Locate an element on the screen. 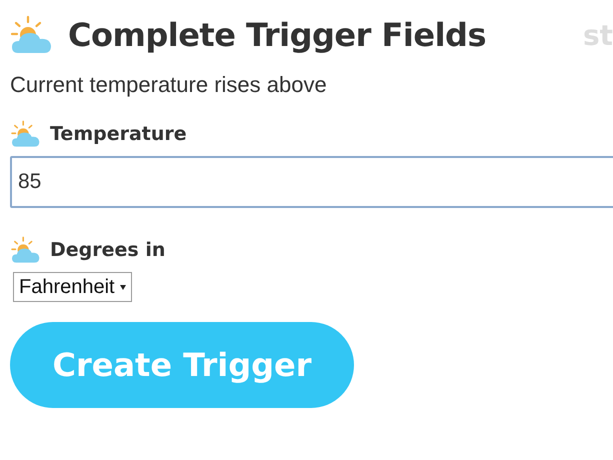 The height and width of the screenshot is (460, 613). field-label: Degrees in is located at coordinates (108, 250).